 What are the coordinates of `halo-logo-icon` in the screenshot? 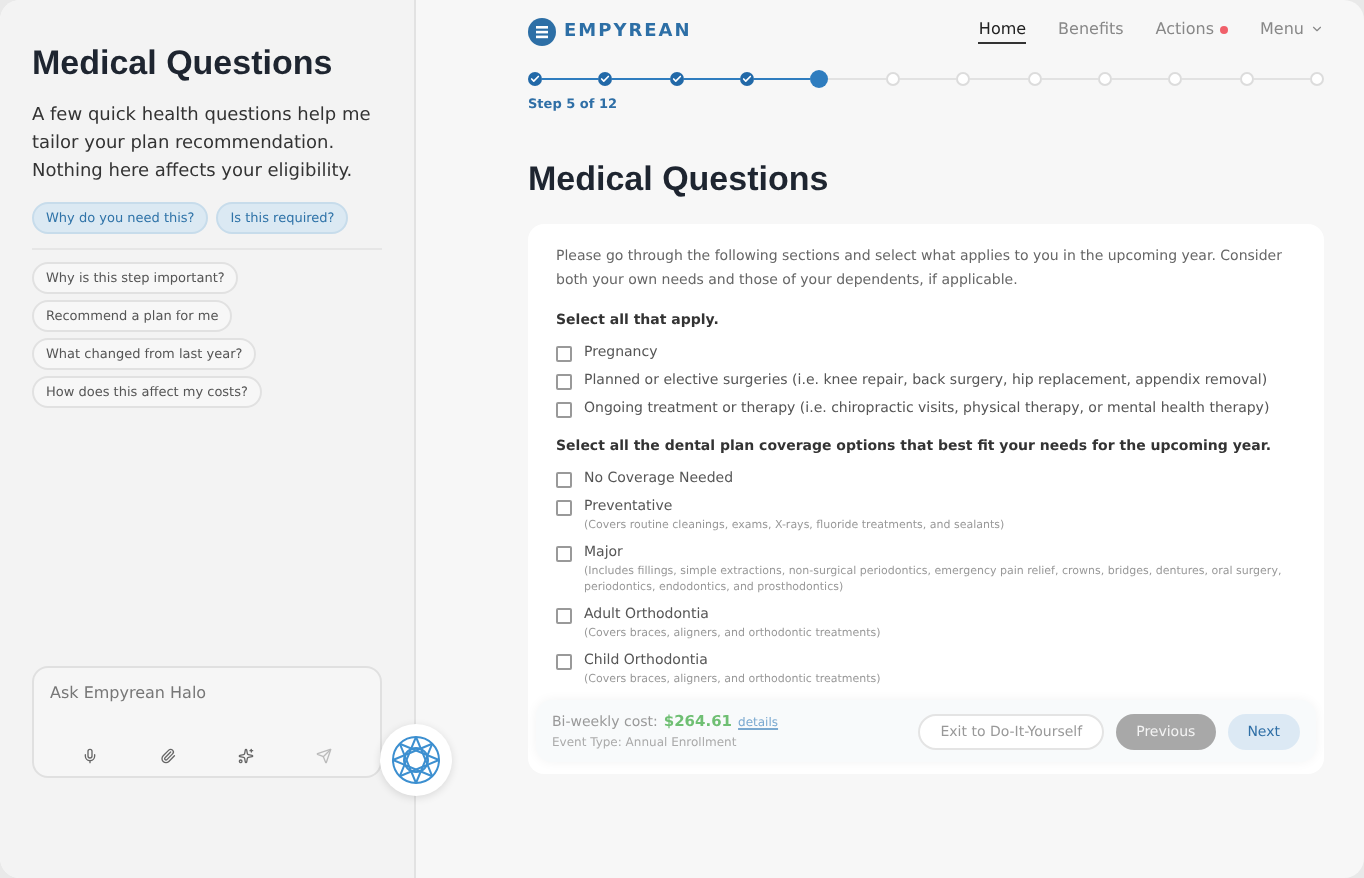 It's located at (416, 760).